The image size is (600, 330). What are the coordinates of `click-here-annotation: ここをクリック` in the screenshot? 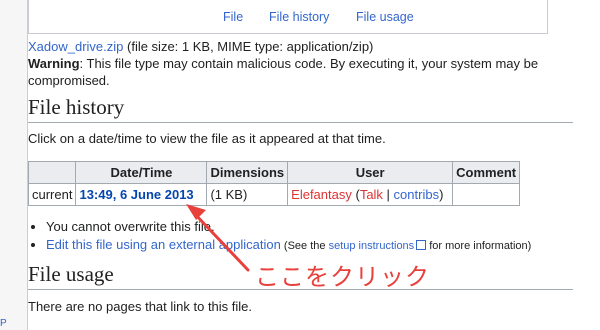 It's located at (342, 277).